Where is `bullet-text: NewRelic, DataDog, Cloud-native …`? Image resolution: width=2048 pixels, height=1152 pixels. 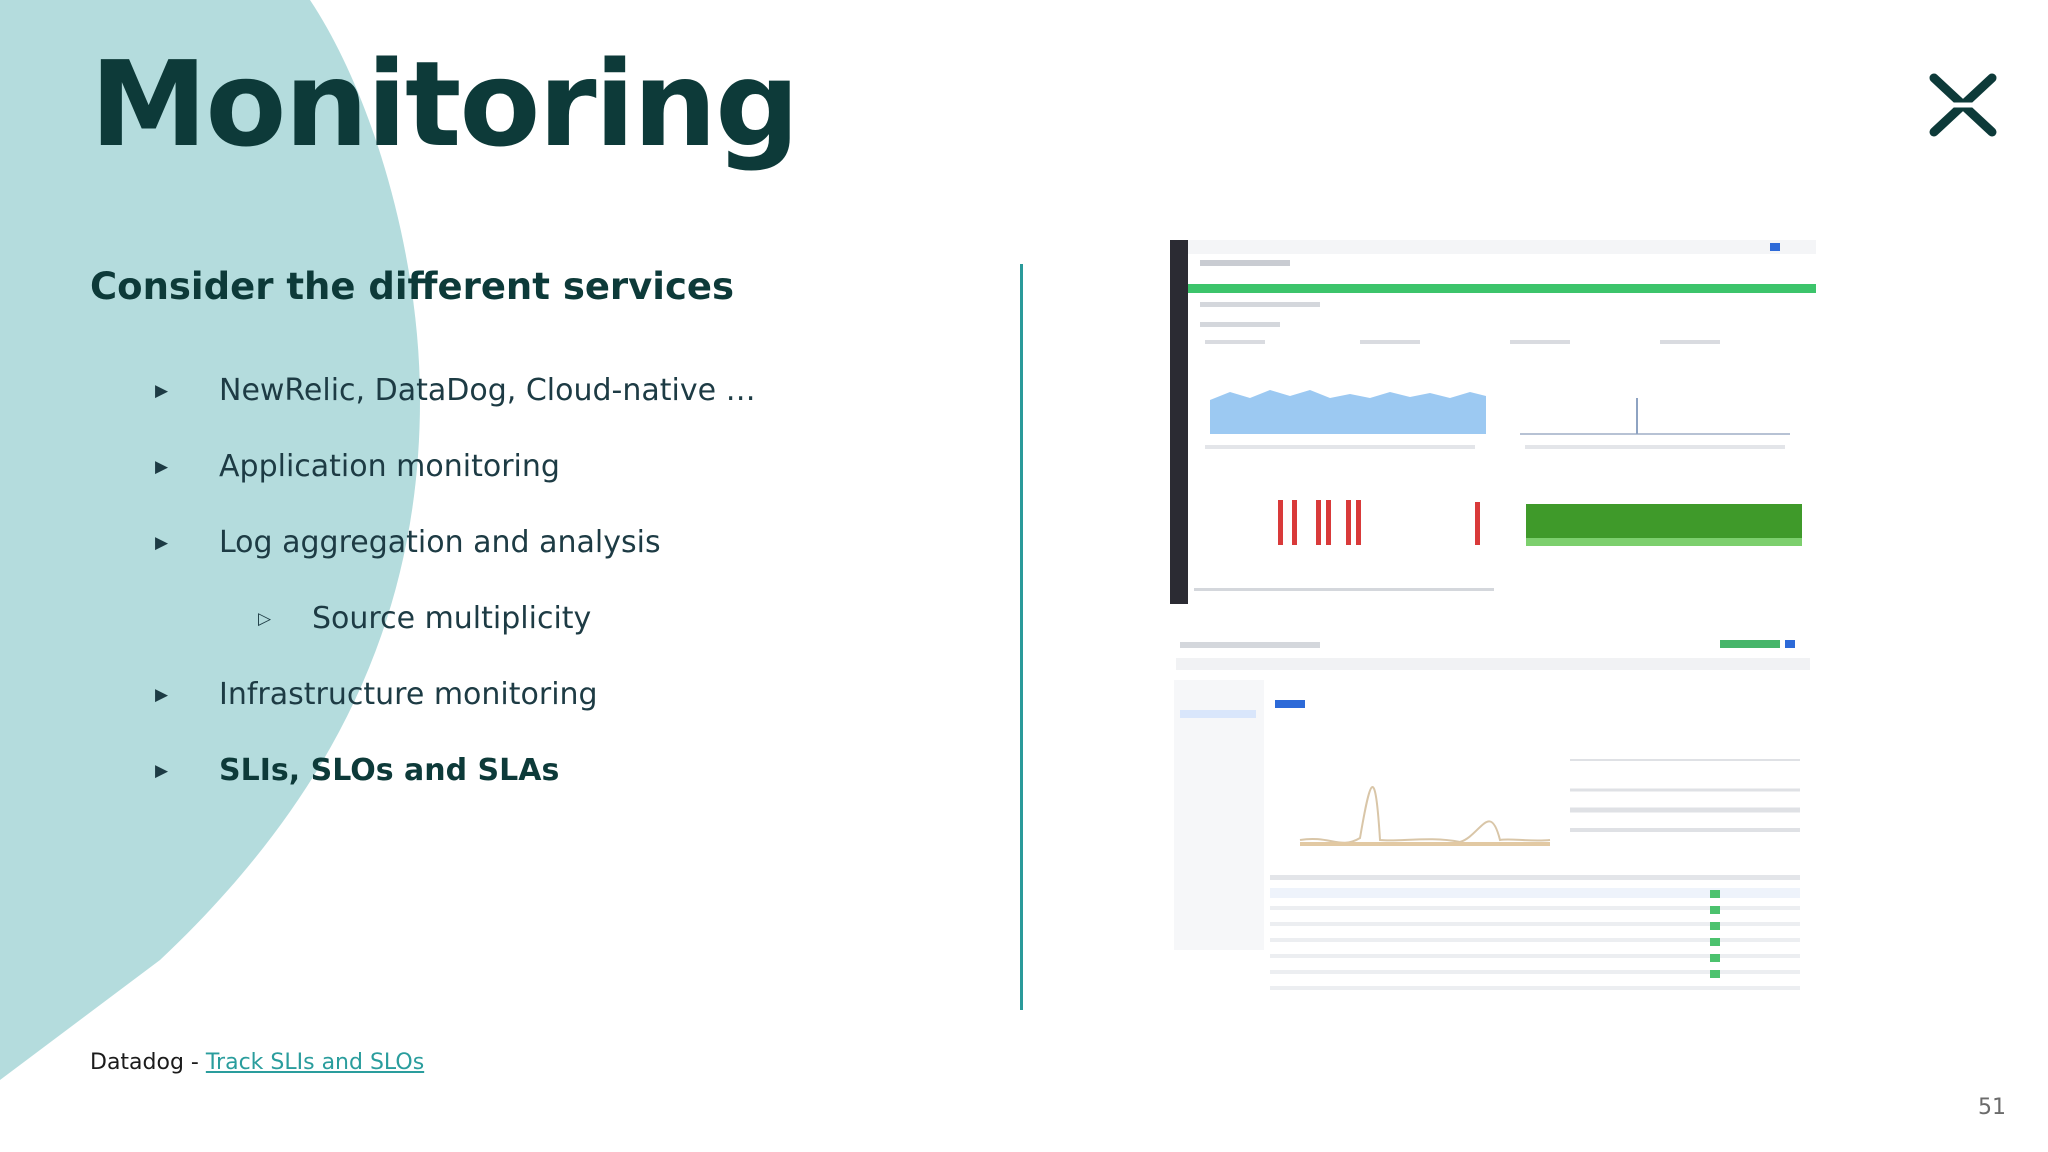 bullet-text: NewRelic, DataDog, Cloud-native … is located at coordinates (487, 390).